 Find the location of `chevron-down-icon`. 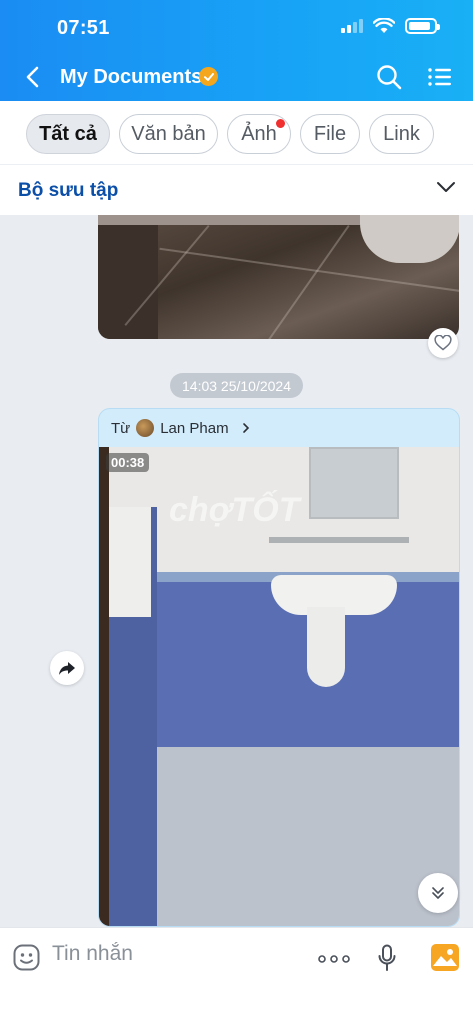

chevron-down-icon is located at coordinates (446, 187).